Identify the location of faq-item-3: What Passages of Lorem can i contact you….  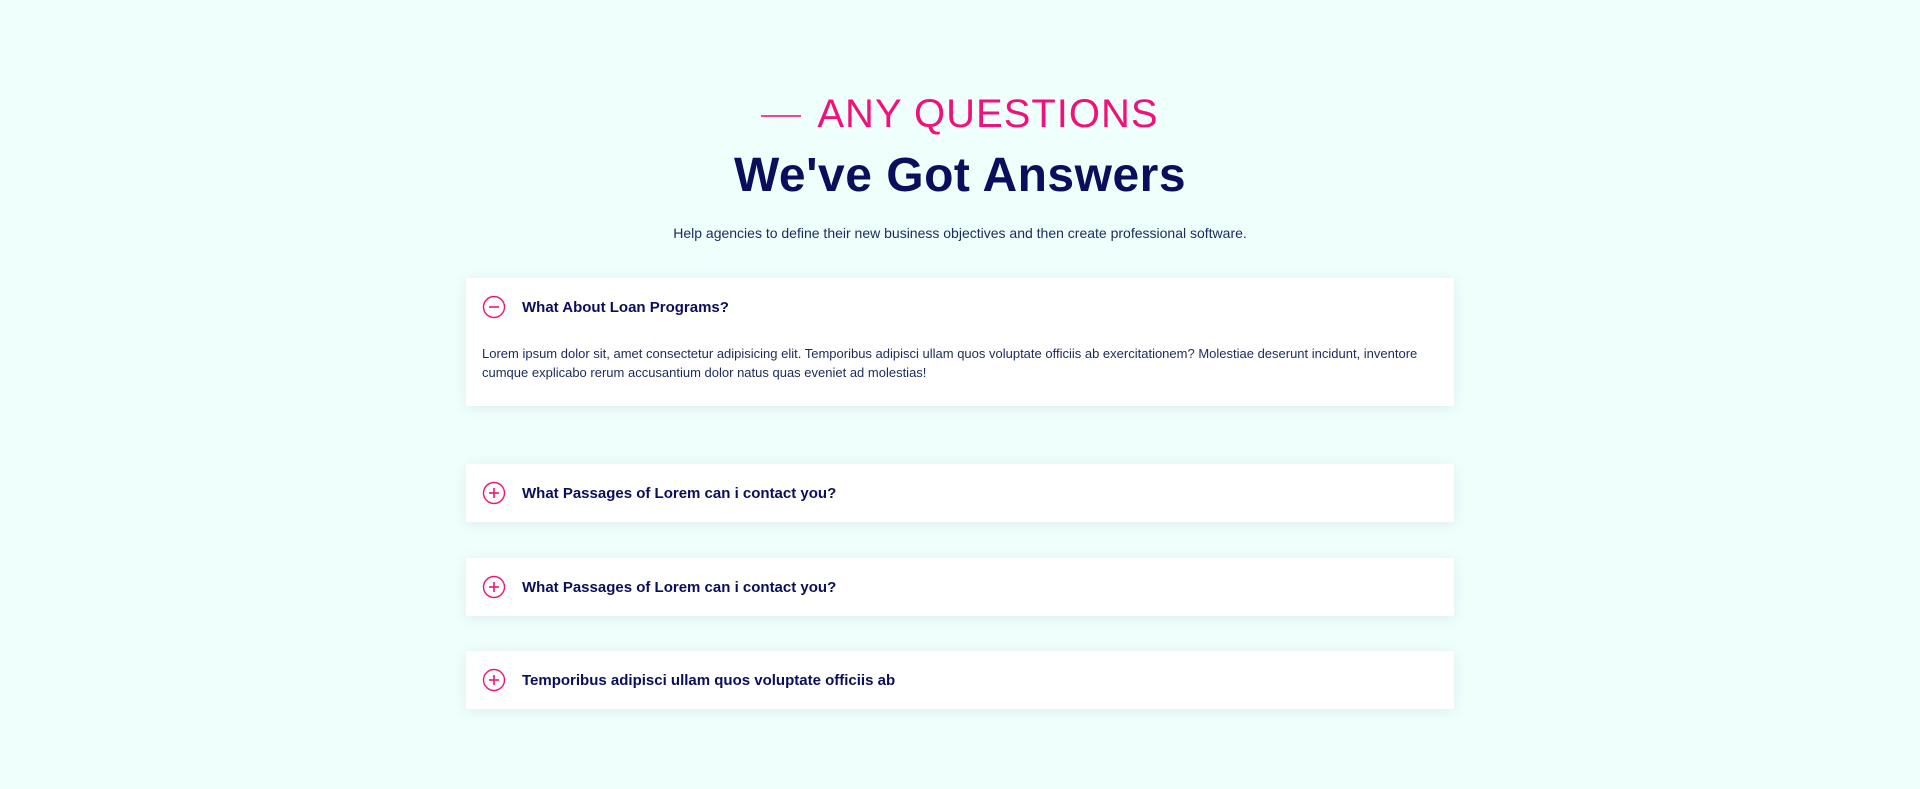
(960, 587).